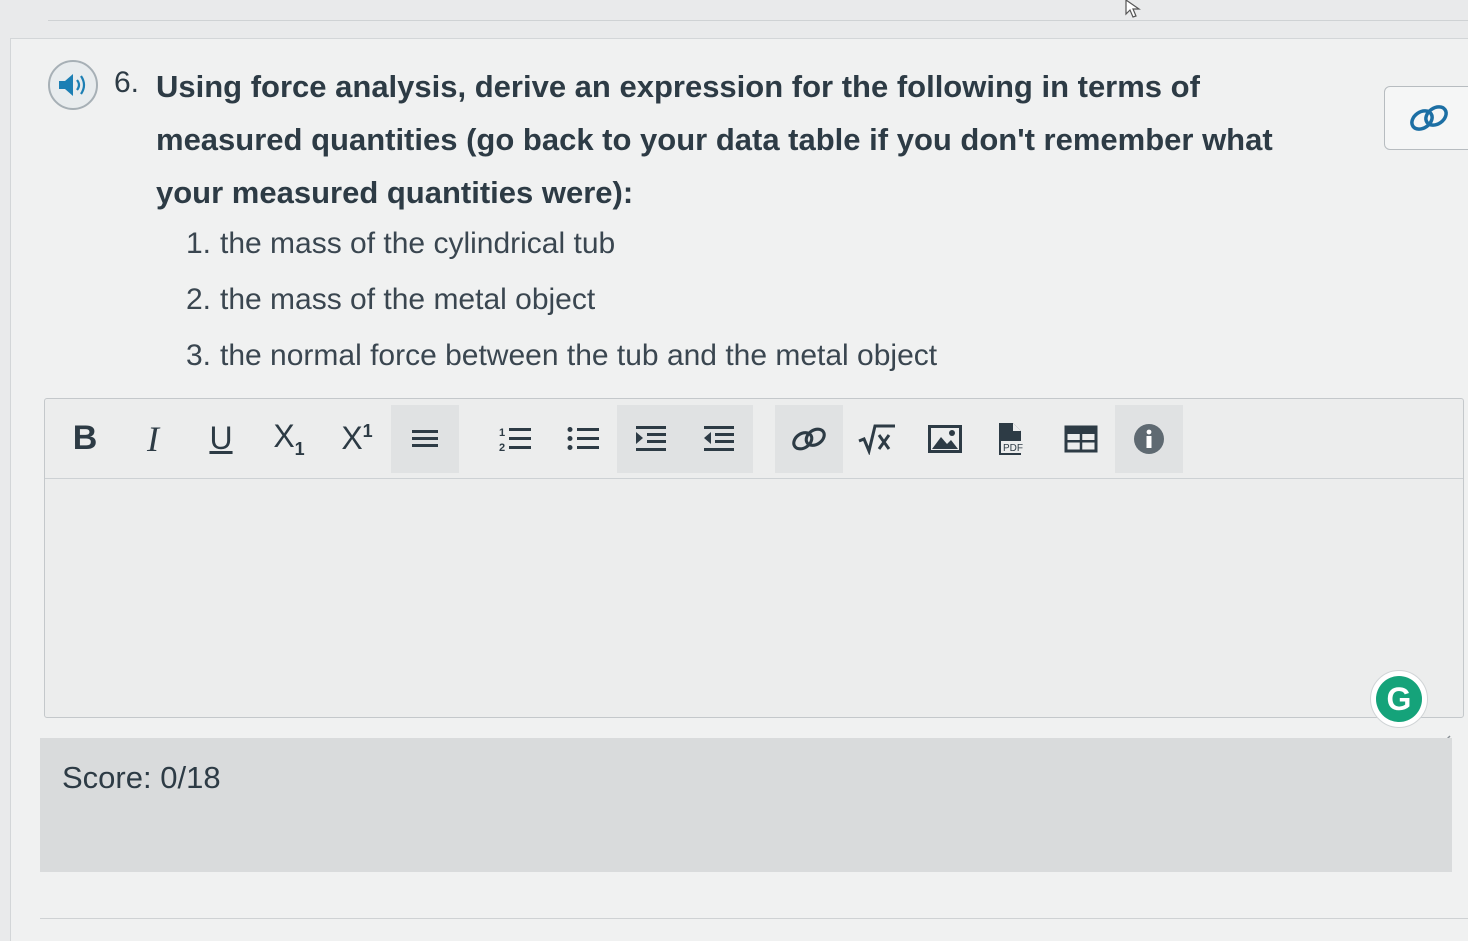 The width and height of the screenshot is (1468, 941). I want to click on editor-toolbar: B I U X1 X1 1 2 PDF, so click(754, 439).